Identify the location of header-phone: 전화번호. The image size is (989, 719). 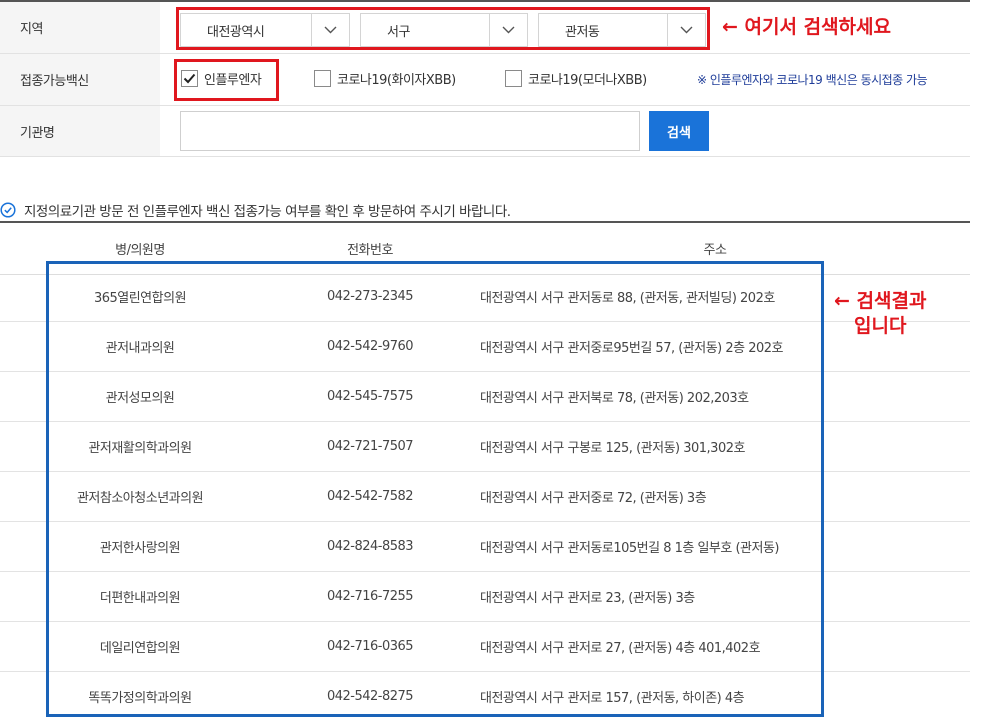
(370, 250).